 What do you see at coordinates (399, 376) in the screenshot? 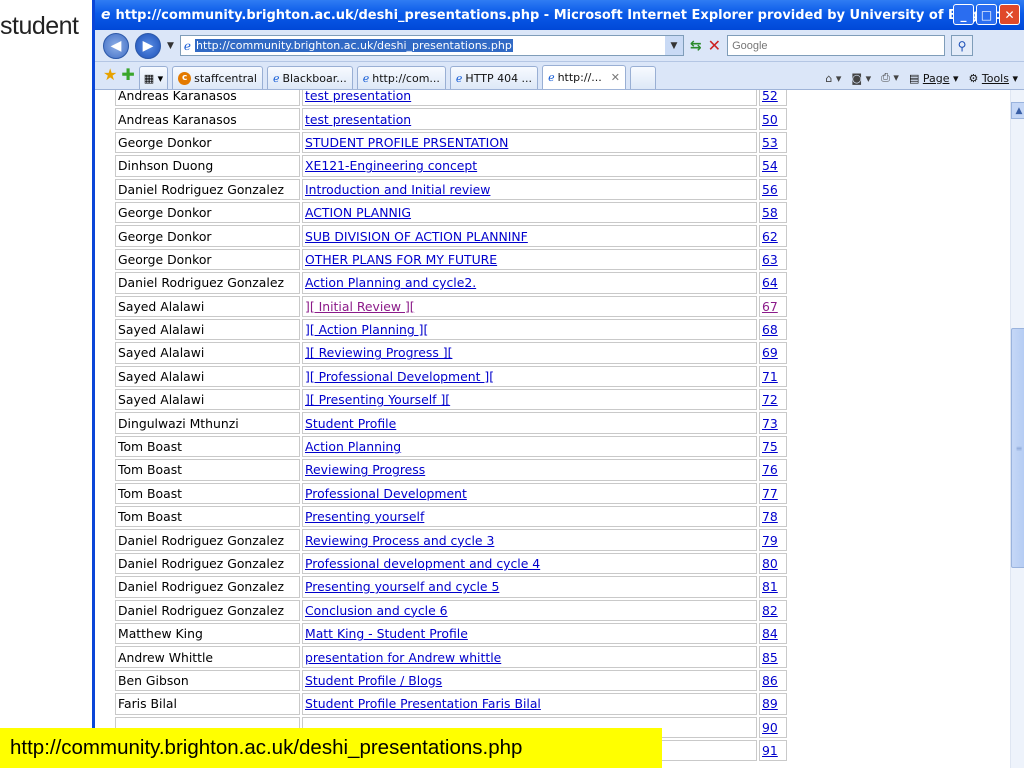
I see `presentation-link: ][ Professional Development ][` at bounding box center [399, 376].